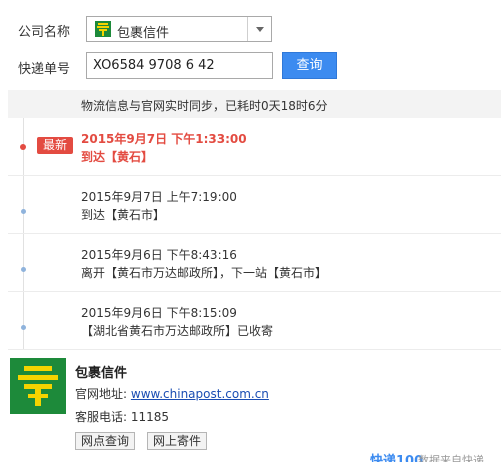  I want to click on event-time: 2015年9月6日 下午8:43:16, so click(159, 255).